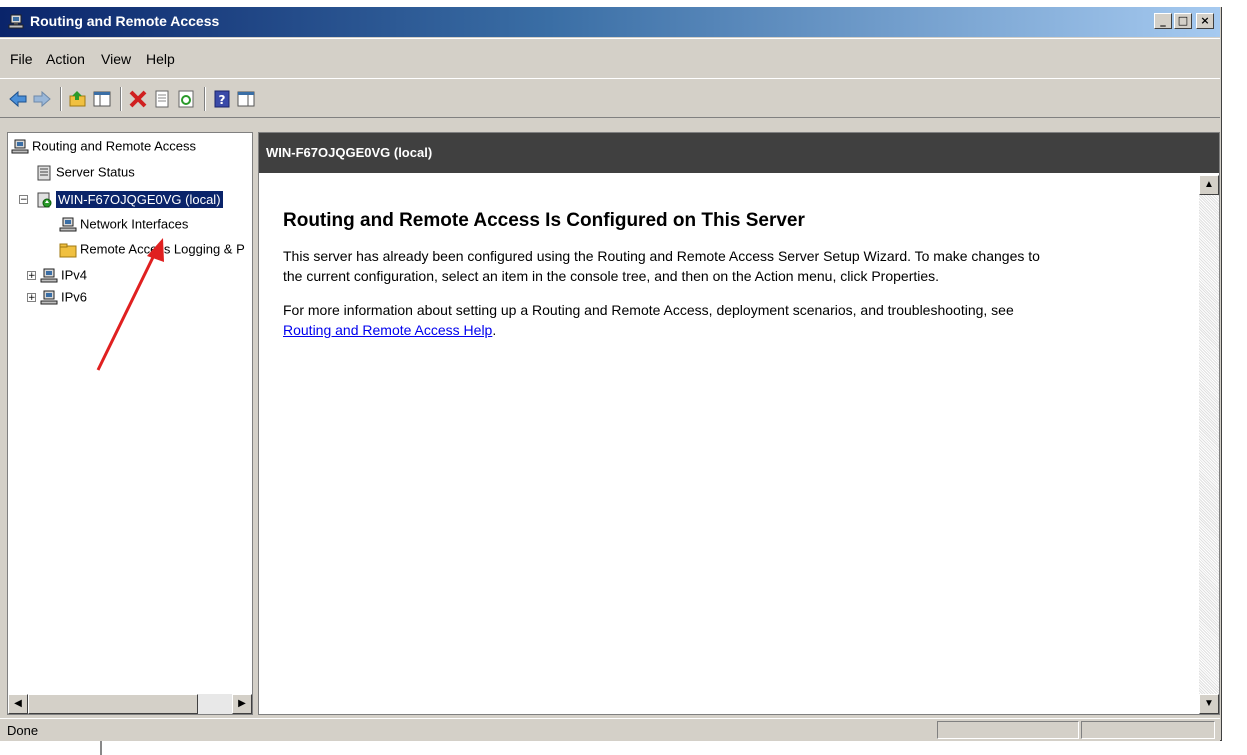  I want to click on show-hide-tree-icon, so click(102, 99).